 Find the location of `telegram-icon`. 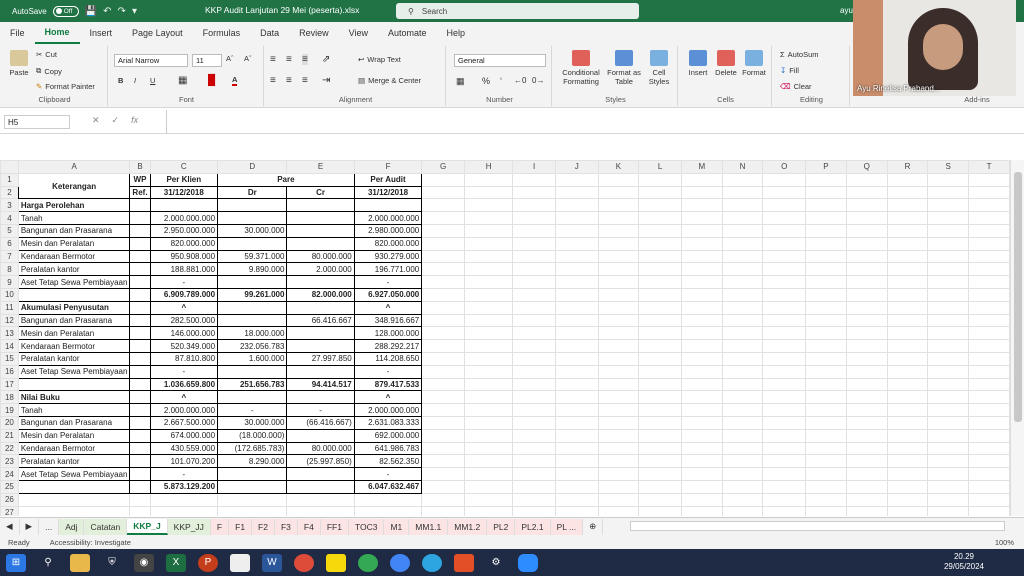

telegram-icon is located at coordinates (432, 562).